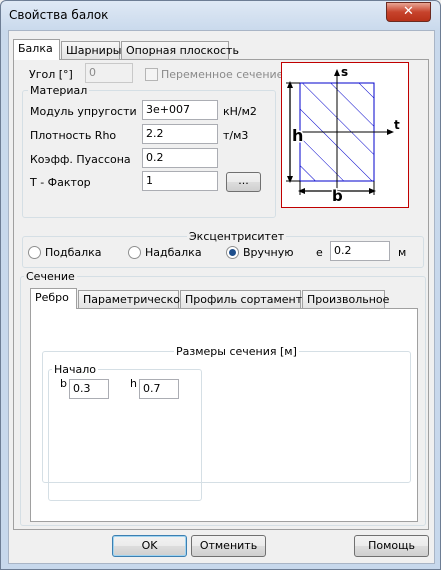 The height and width of the screenshot is (570, 441). Describe the element at coordinates (372, 191) in the screenshot. I see `b-dim-arrow-right` at that location.